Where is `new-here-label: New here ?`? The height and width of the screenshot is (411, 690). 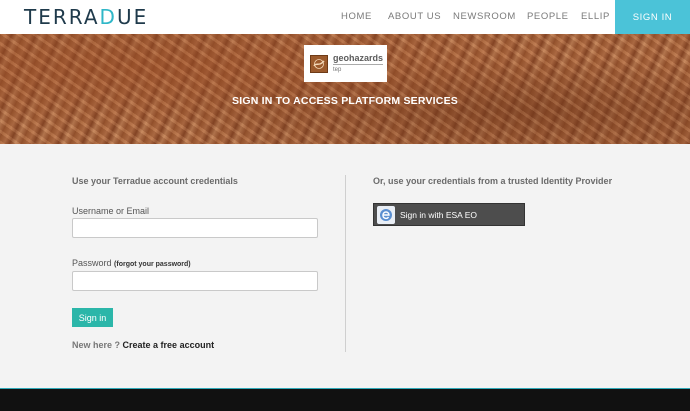 new-here-label: New here ? is located at coordinates (96, 345).